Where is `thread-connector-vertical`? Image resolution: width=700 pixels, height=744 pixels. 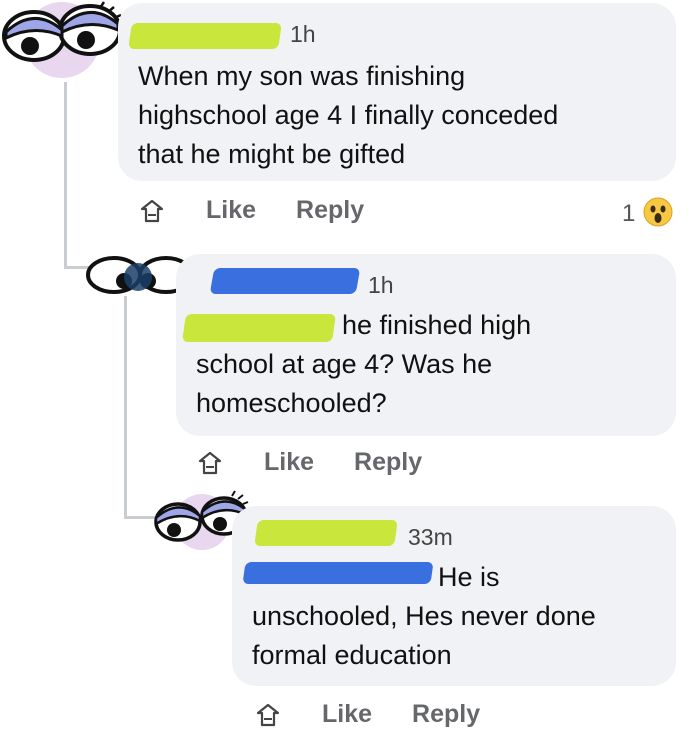
thread-connector-vertical is located at coordinates (65, 175).